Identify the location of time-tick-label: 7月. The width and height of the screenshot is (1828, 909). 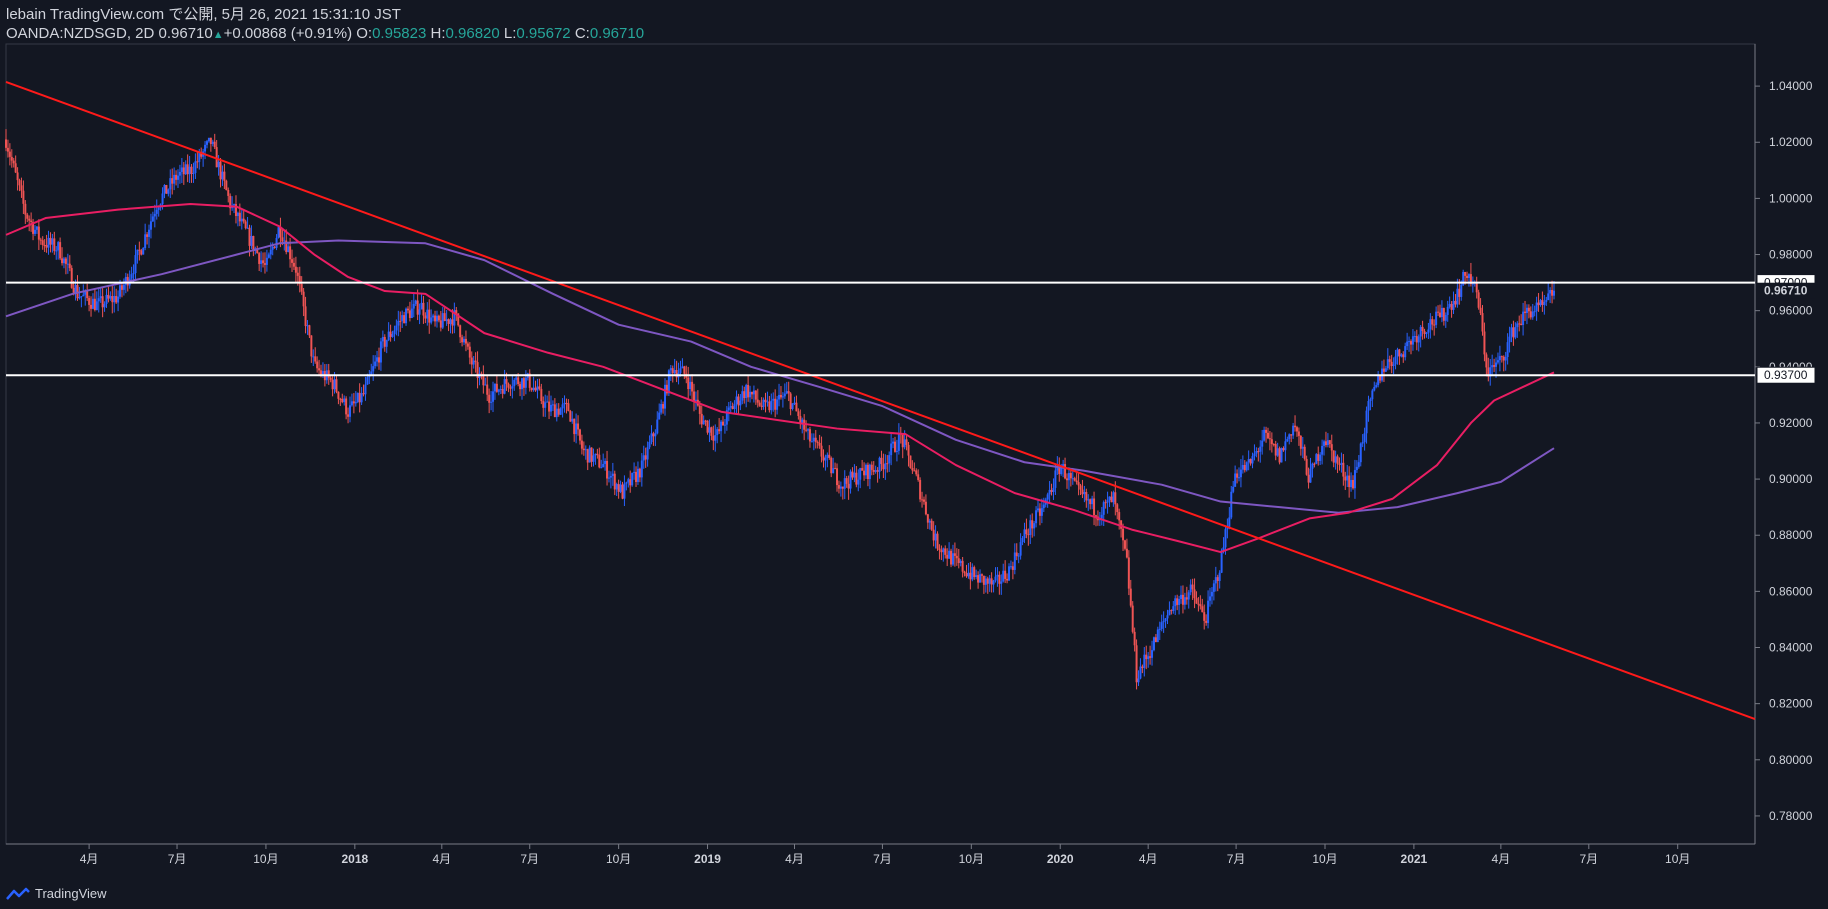
(1588, 859).